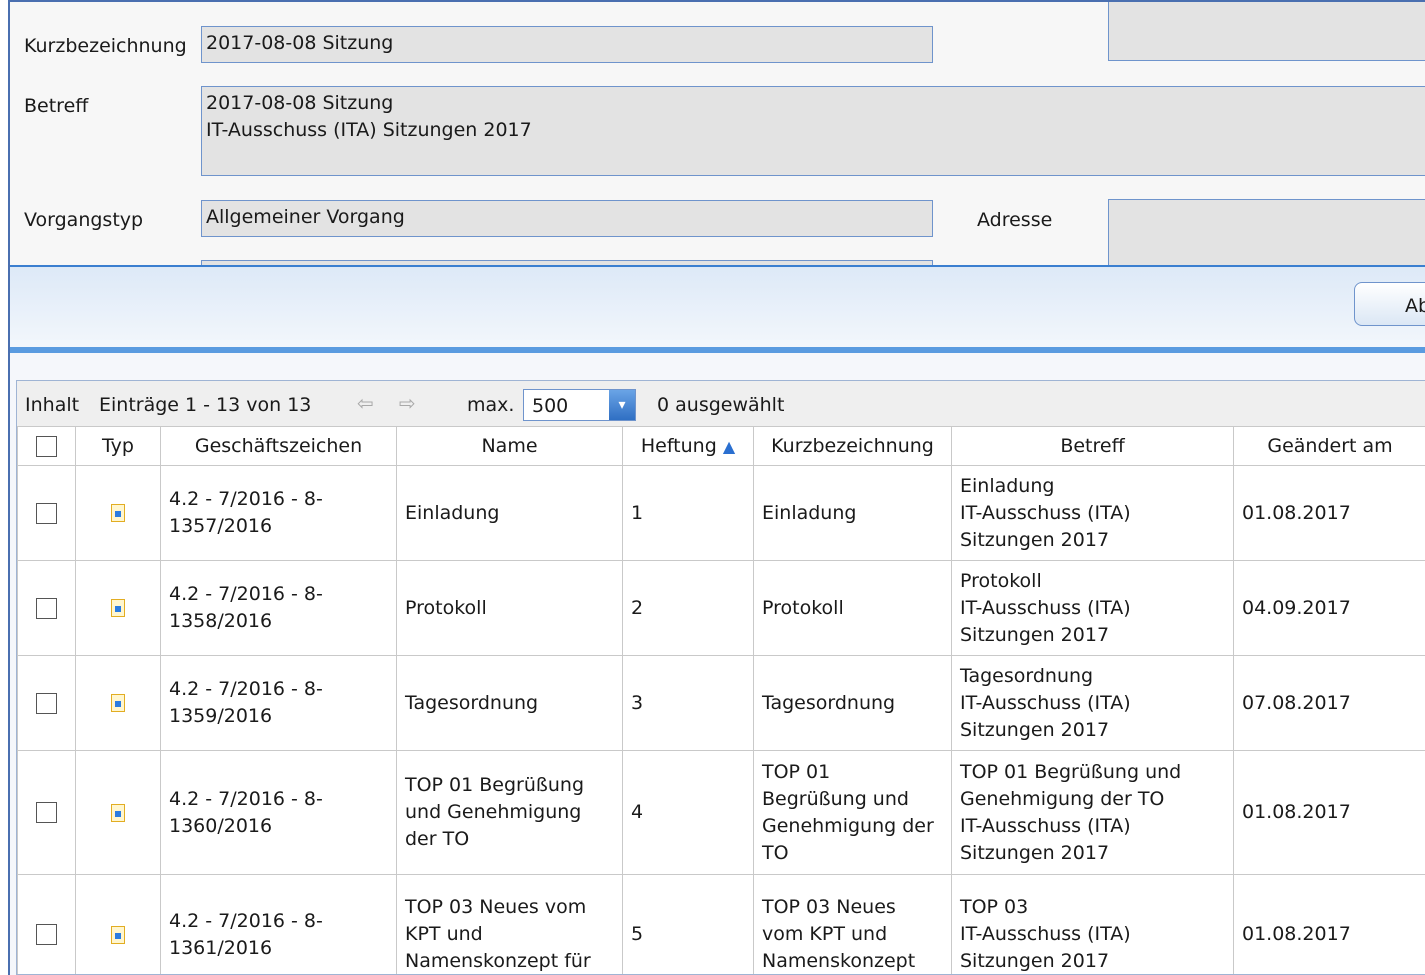 This screenshot has width=1425, height=975. I want to click on kurzbezeichnung-cell: Tagesordnung, so click(852, 703).